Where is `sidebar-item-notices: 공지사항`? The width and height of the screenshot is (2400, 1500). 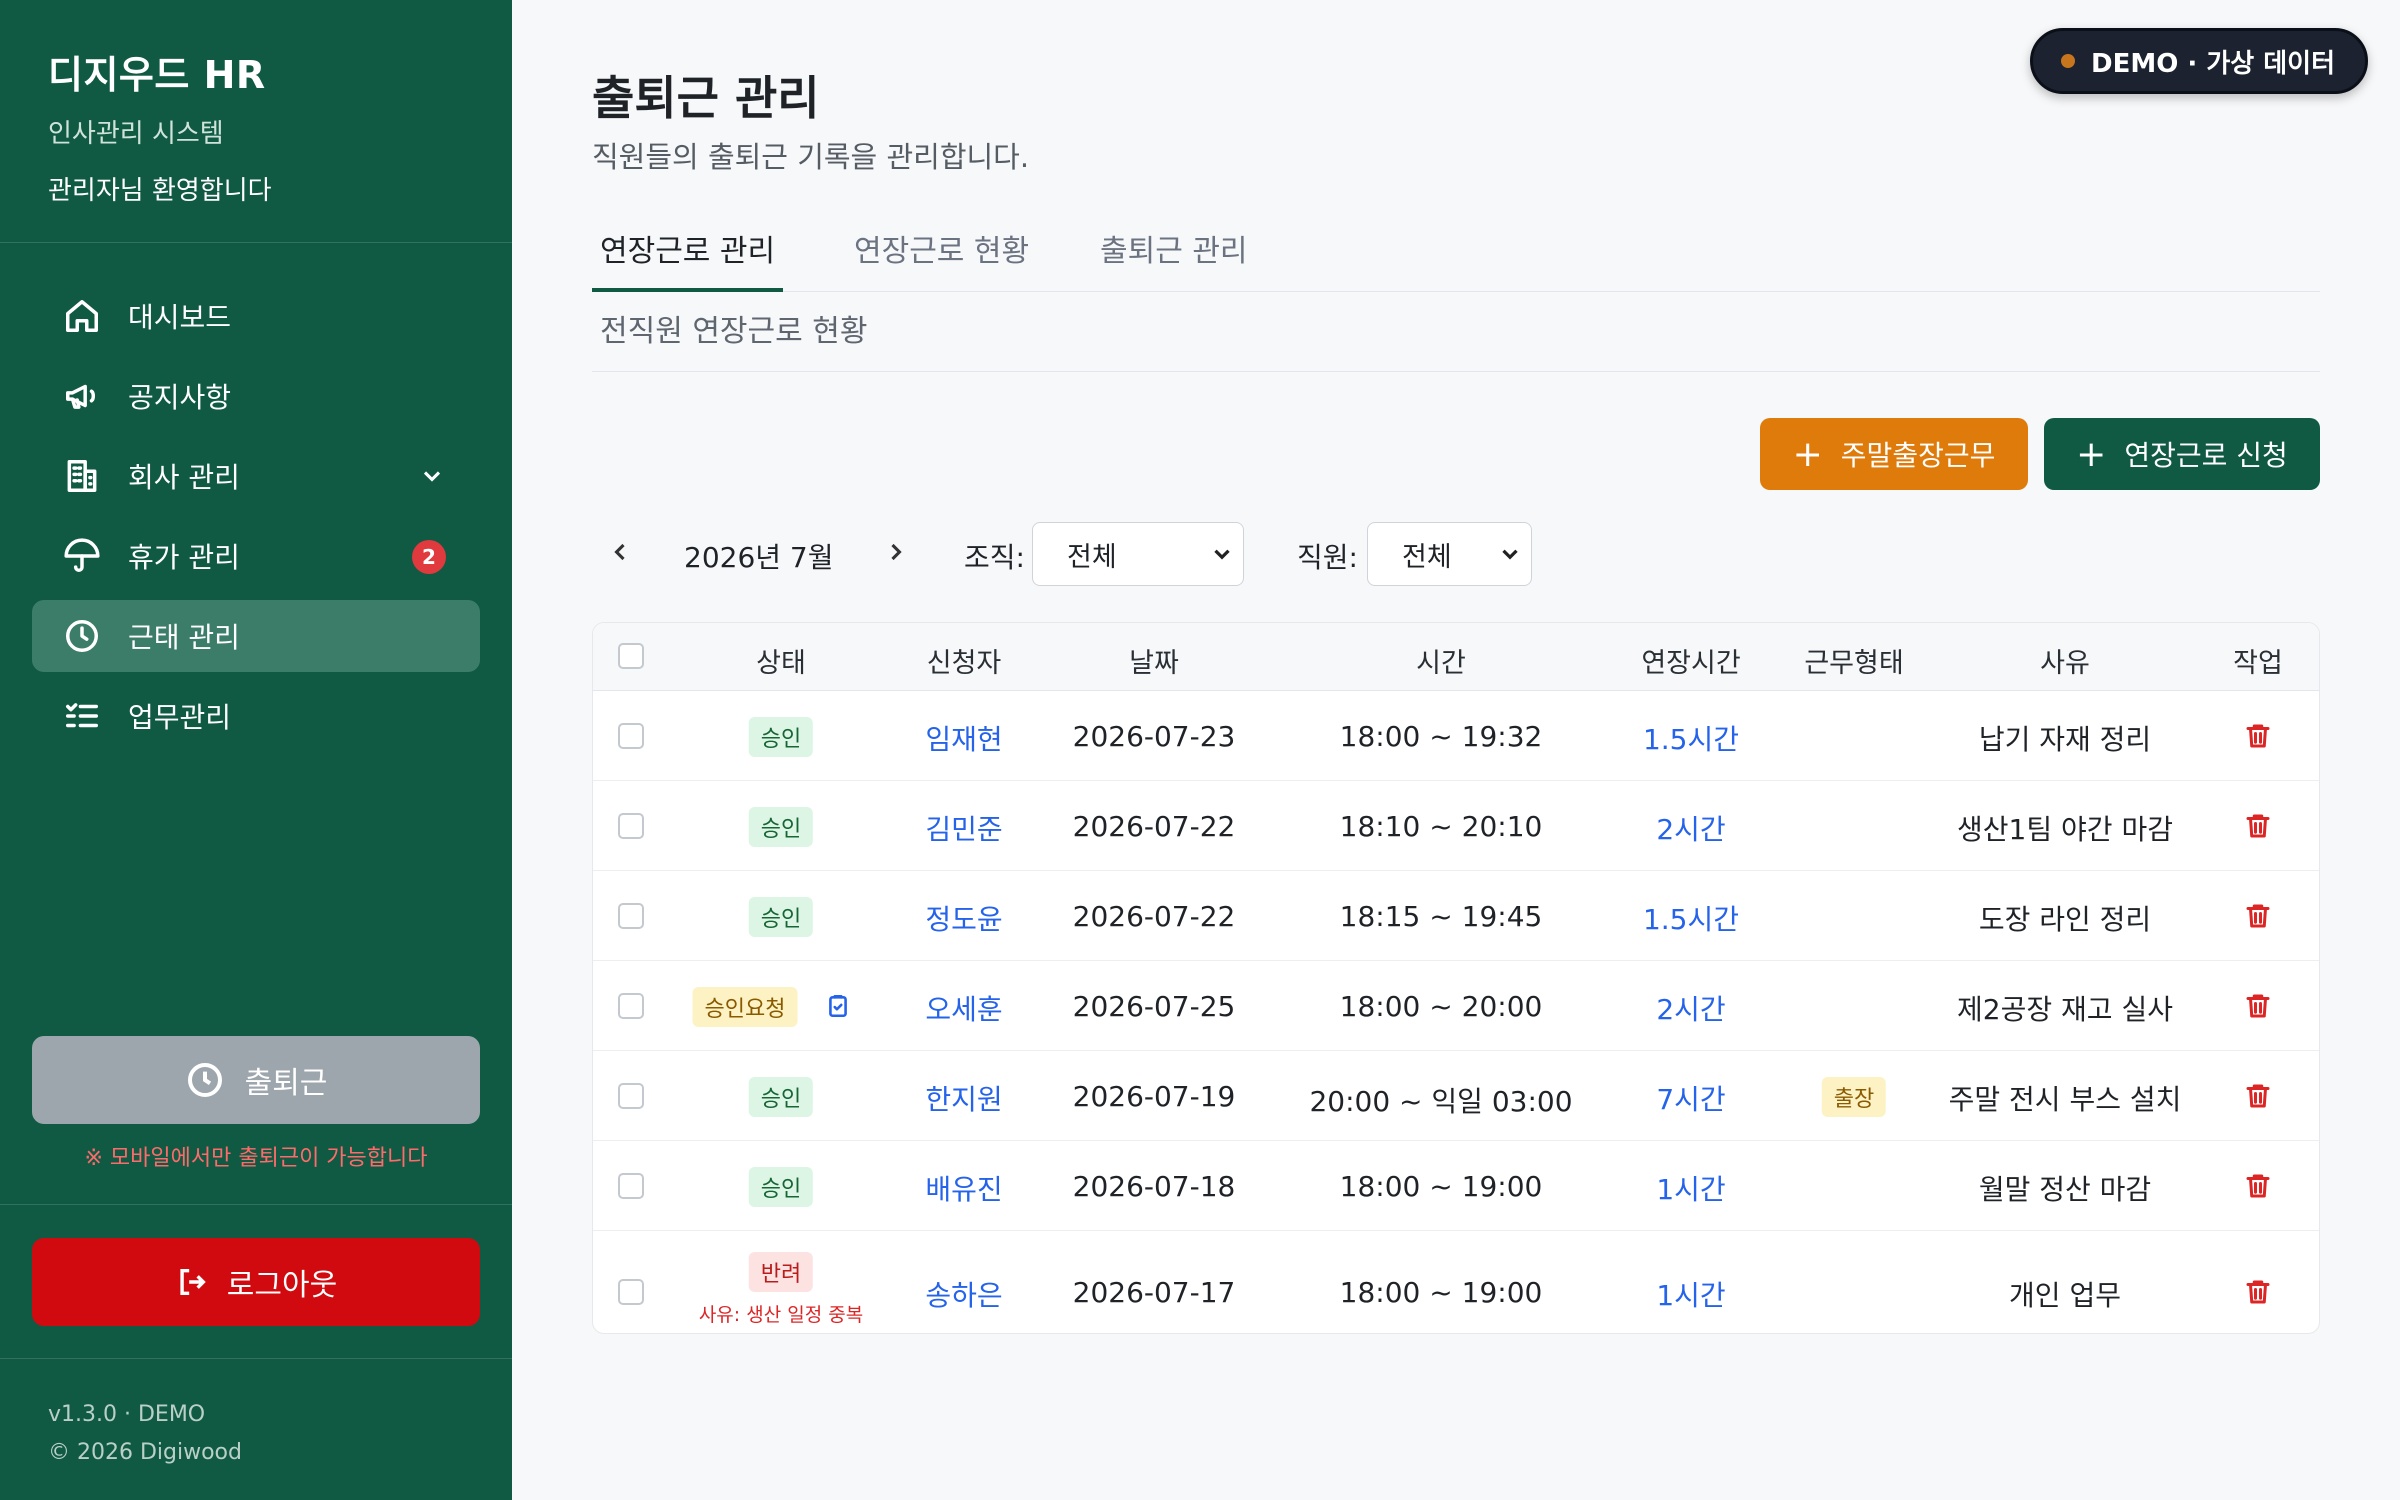
sidebar-item-notices: 공지사항 is located at coordinates (256, 396).